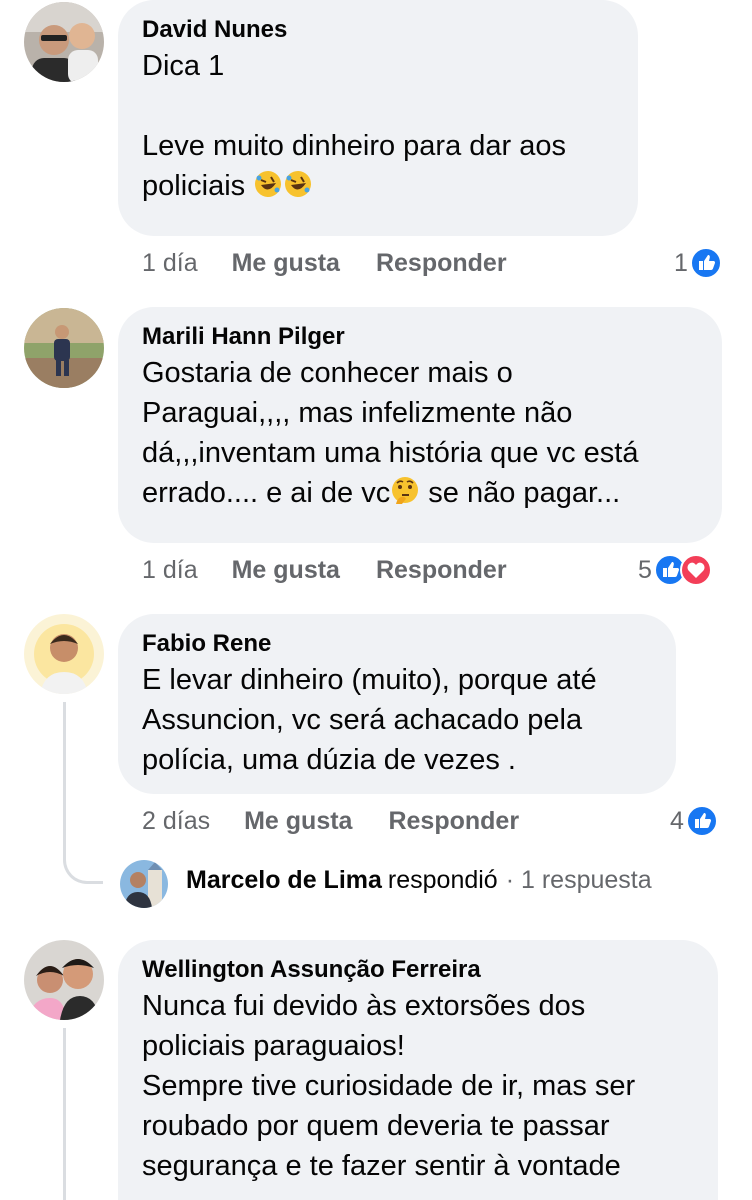 This screenshot has width=752, height=1200. Describe the element at coordinates (378, 30) in the screenshot. I see `comment-author: David Nunes` at that location.